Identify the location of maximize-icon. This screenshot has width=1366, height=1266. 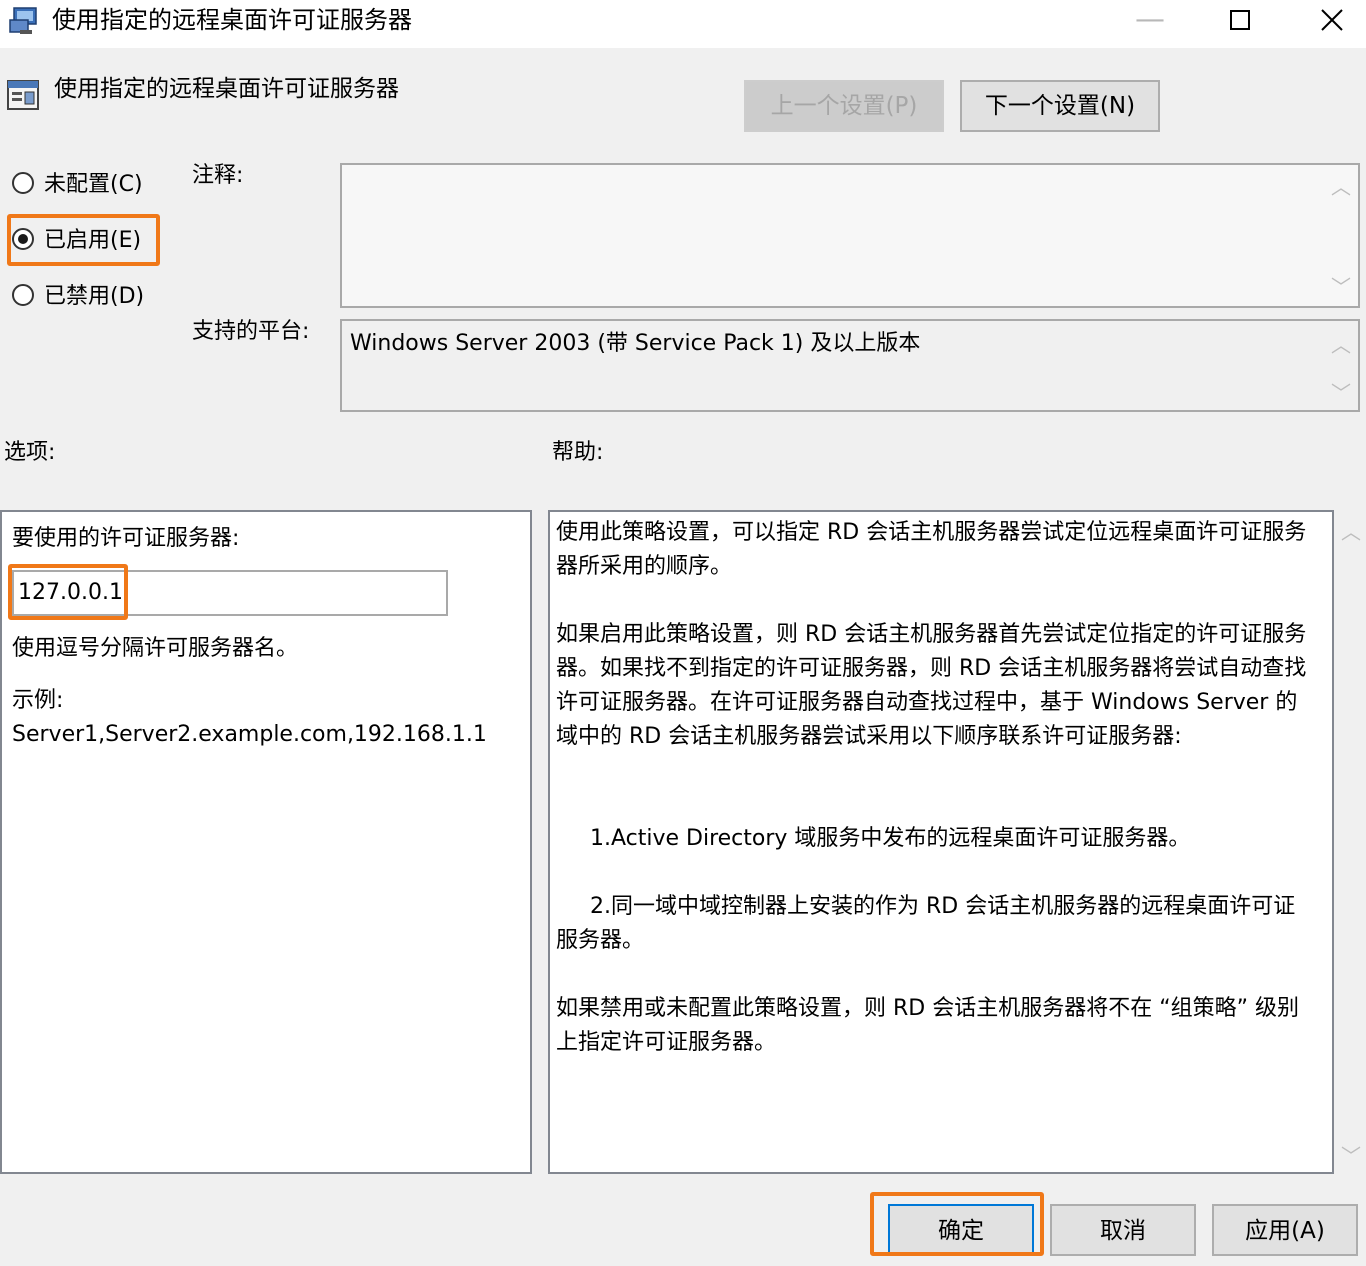
(1240, 20).